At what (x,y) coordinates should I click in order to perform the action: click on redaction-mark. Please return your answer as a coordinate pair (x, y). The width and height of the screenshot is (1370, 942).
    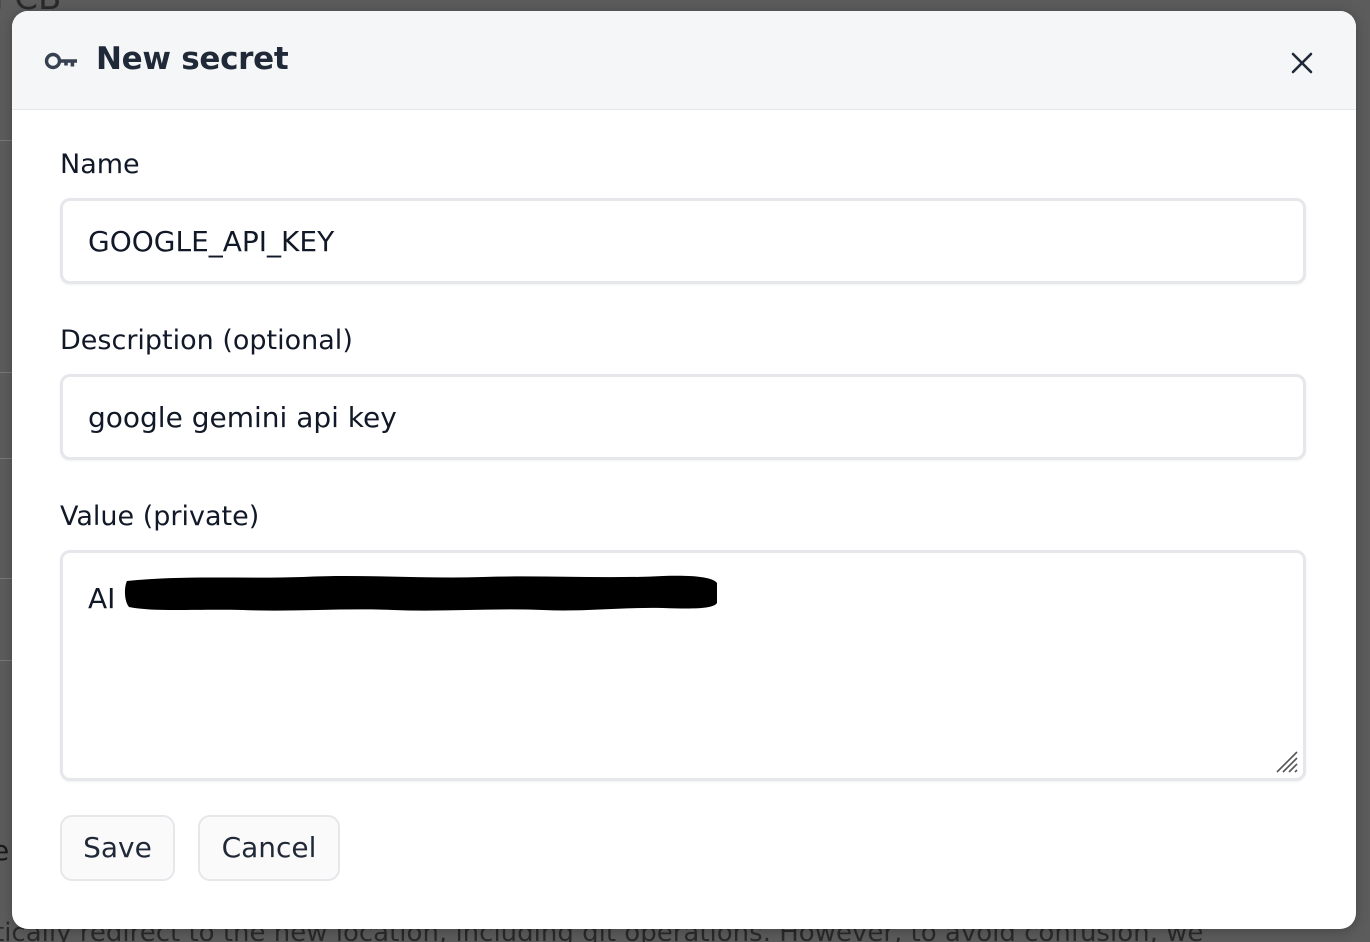
    Looking at the image, I should click on (420, 593).